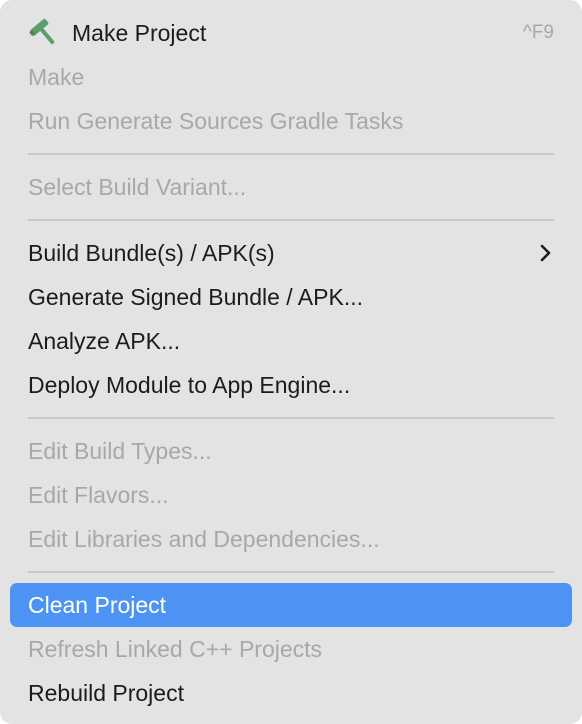 This screenshot has height=724, width=582. I want to click on menu-item-build-bundle: Build Bundle(s) / APK(s), so click(291, 253).